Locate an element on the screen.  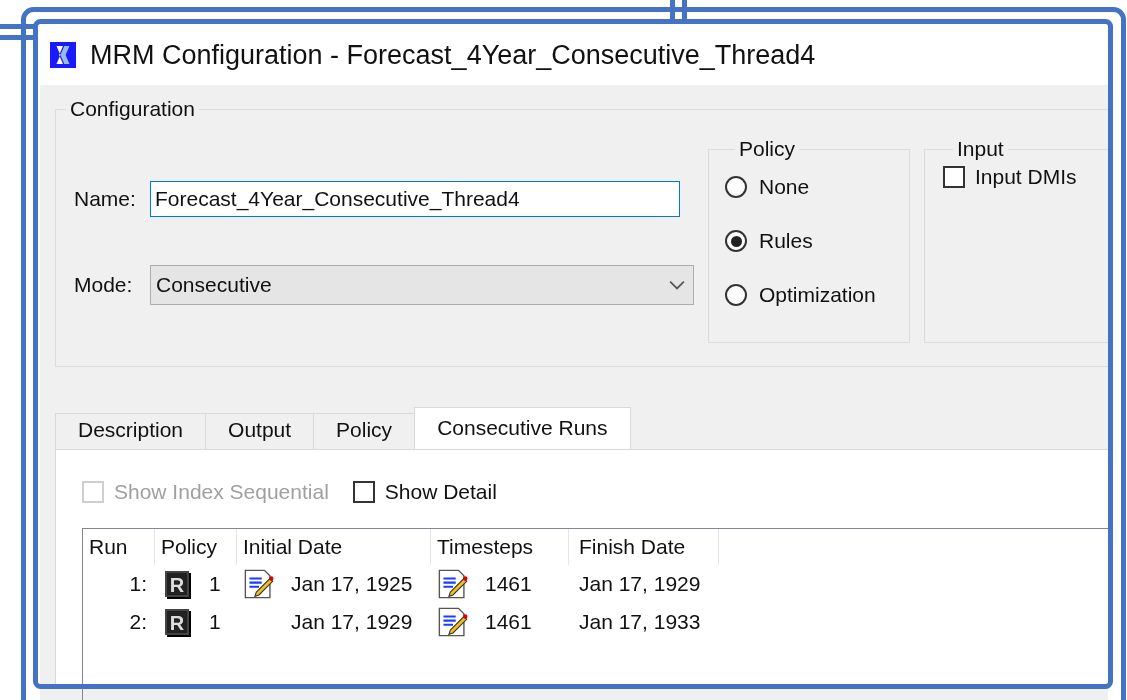
tab: Description is located at coordinates (131, 431).